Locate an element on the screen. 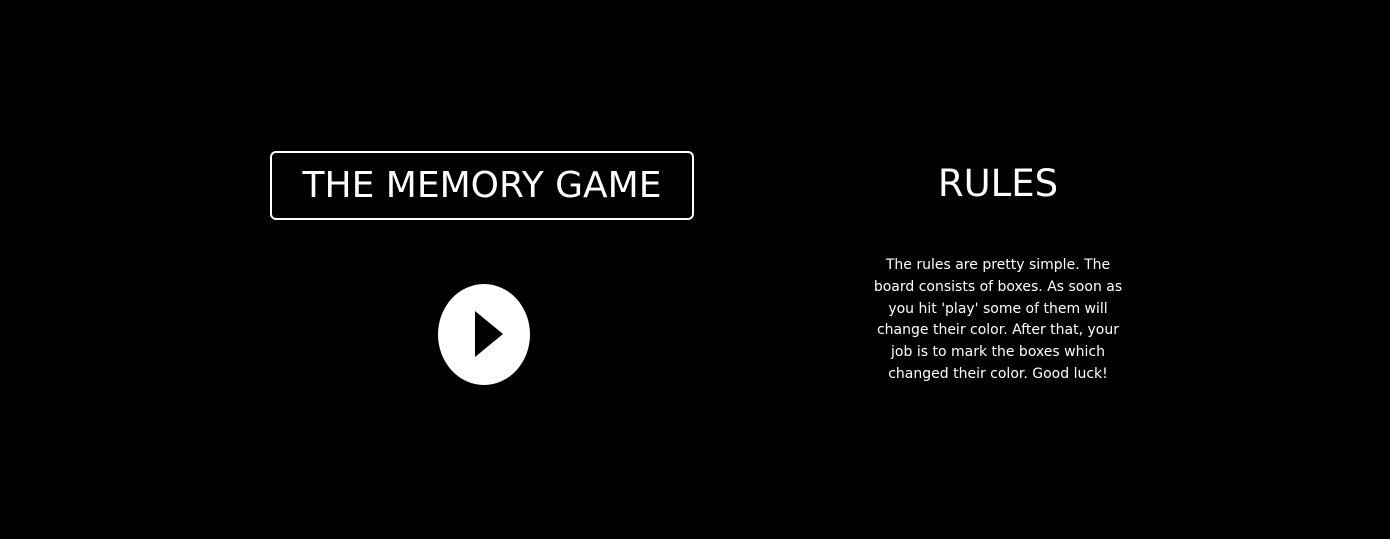 This screenshot has height=539, width=1390. game-title: THE MEMORY GAME is located at coordinates (482, 185).